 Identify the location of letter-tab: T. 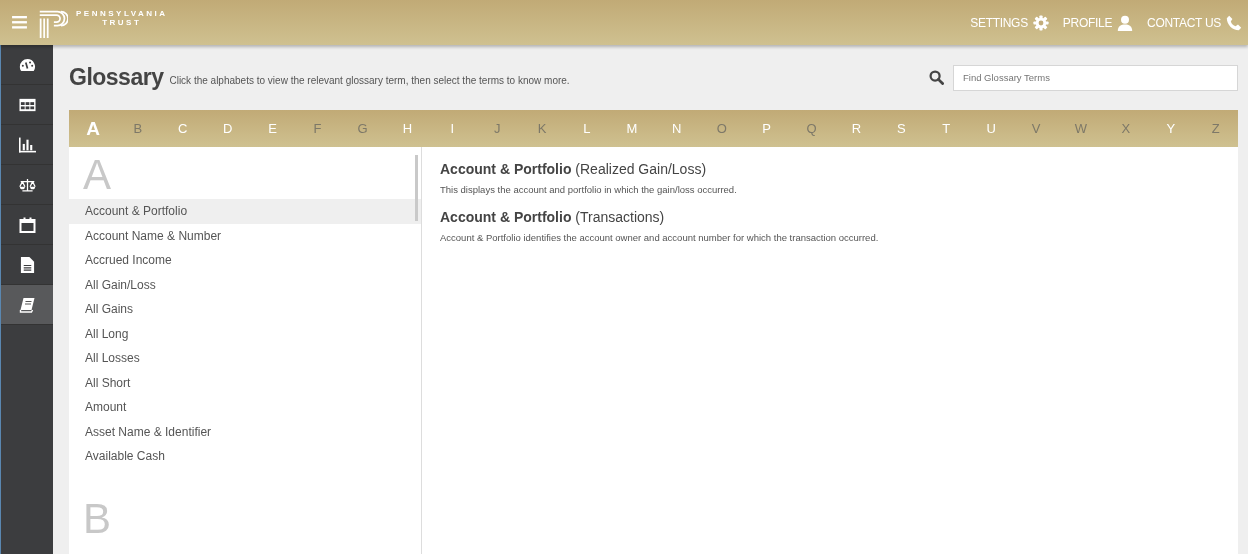
(946, 128).